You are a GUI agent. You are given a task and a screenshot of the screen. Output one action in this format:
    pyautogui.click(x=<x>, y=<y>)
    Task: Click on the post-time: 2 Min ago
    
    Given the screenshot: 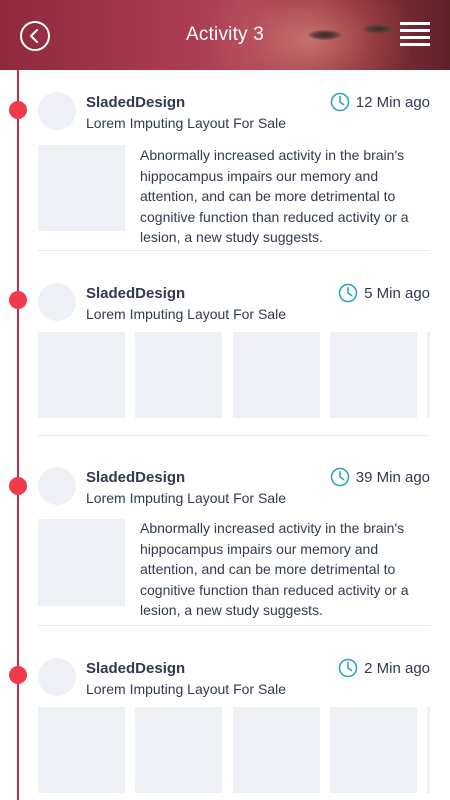 What is the action you would take?
    pyautogui.click(x=397, y=668)
    